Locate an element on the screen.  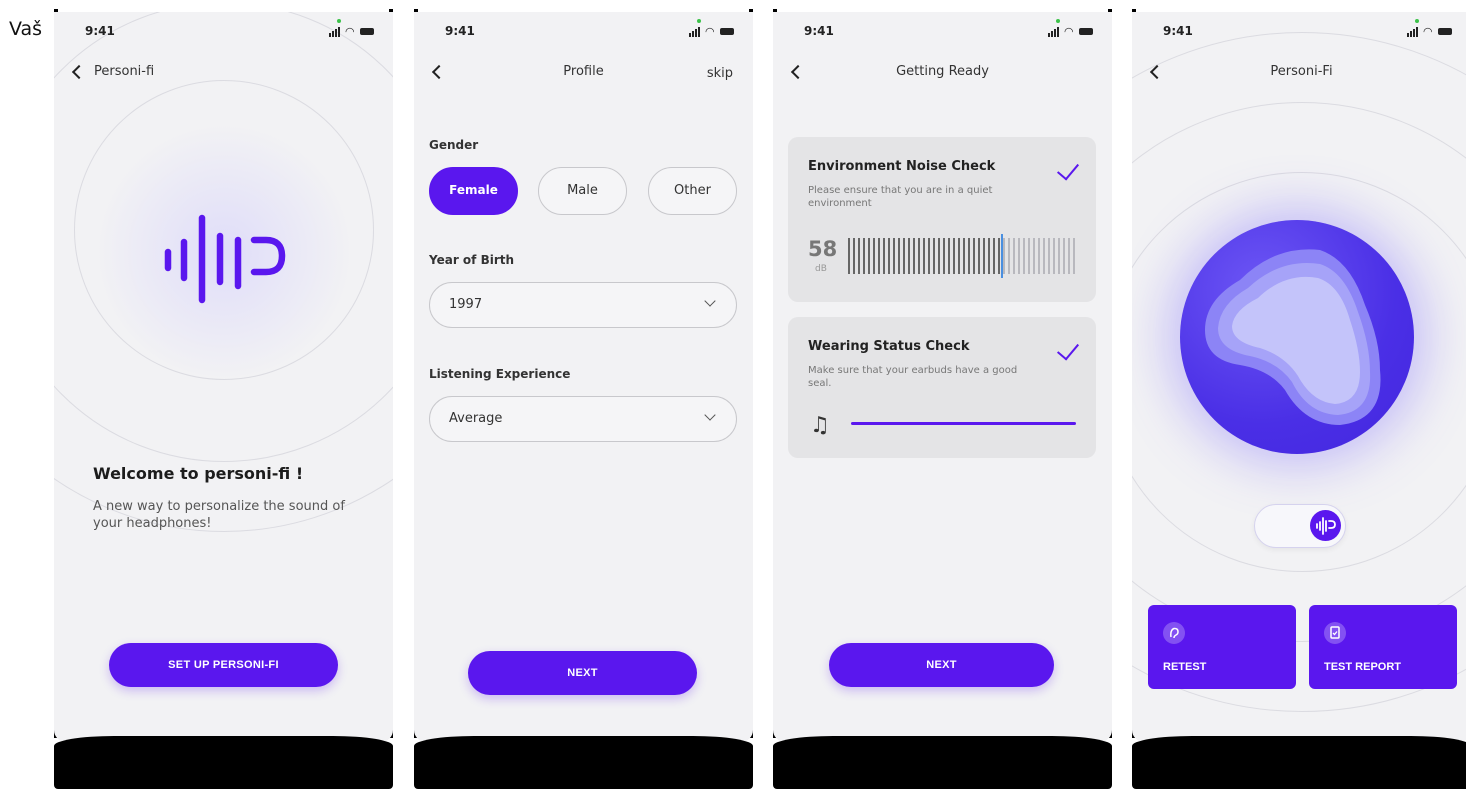
noise-meter is located at coordinates (963, 256).